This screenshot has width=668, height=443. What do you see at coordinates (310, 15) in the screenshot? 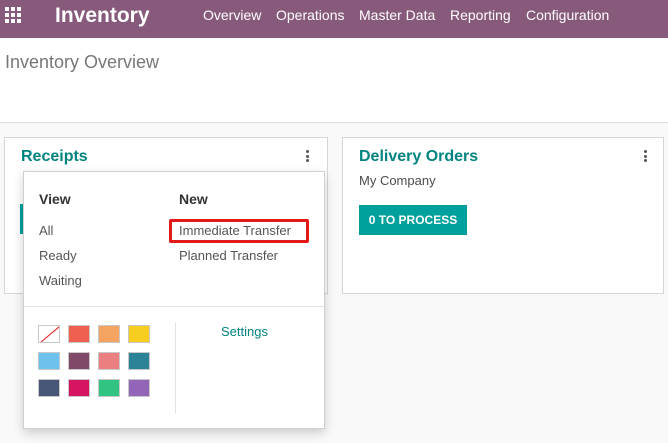
I see `menu-operations: Operations` at bounding box center [310, 15].